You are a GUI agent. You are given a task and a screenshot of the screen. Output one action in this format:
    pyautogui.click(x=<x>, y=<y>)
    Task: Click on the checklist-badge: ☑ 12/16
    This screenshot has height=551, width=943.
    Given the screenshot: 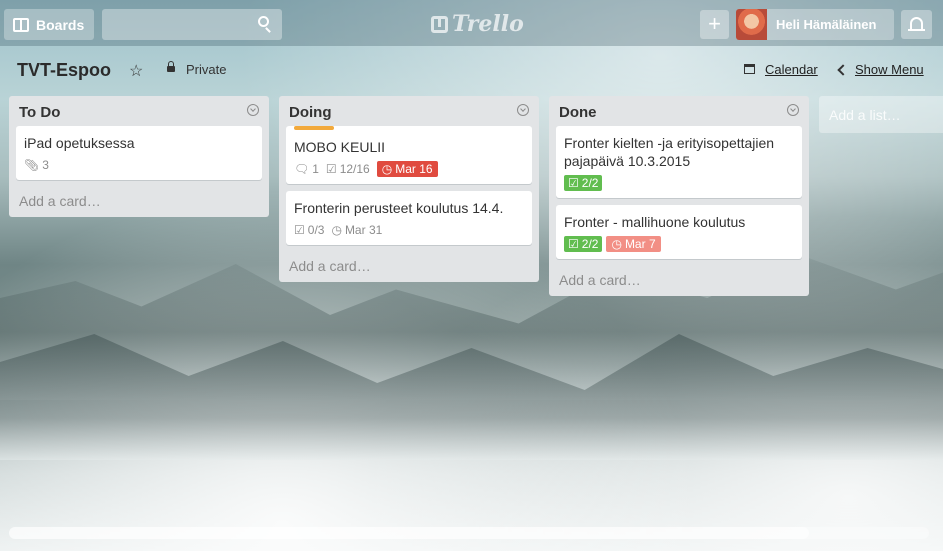 What is the action you would take?
    pyautogui.click(x=348, y=169)
    